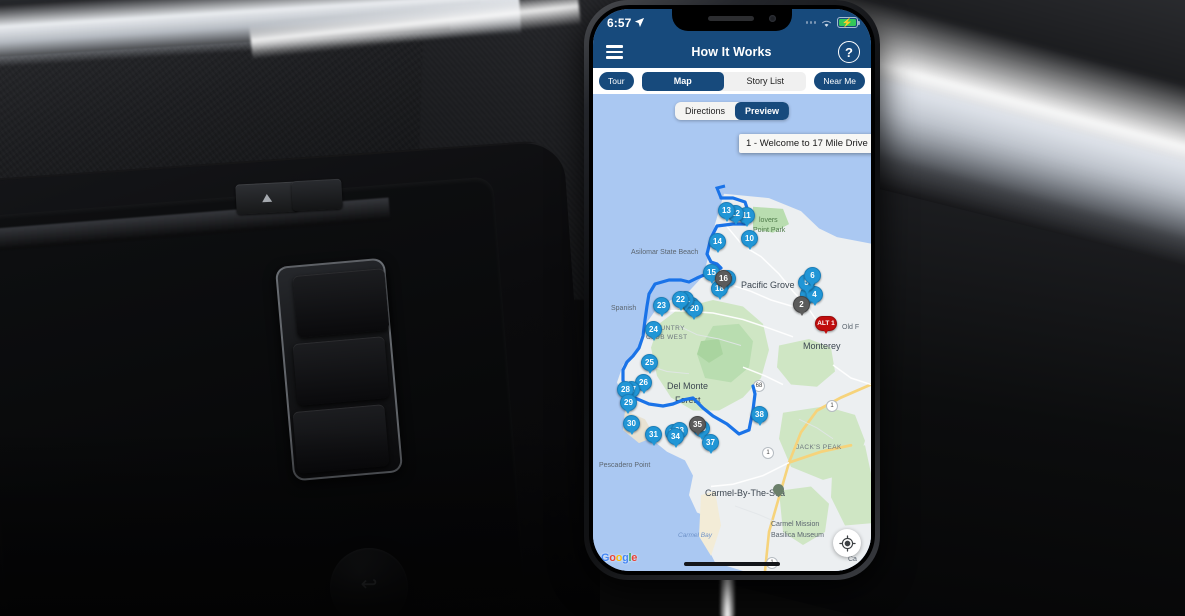  I want to click on charging-bolt-icon: ⚡, so click(847, 22).